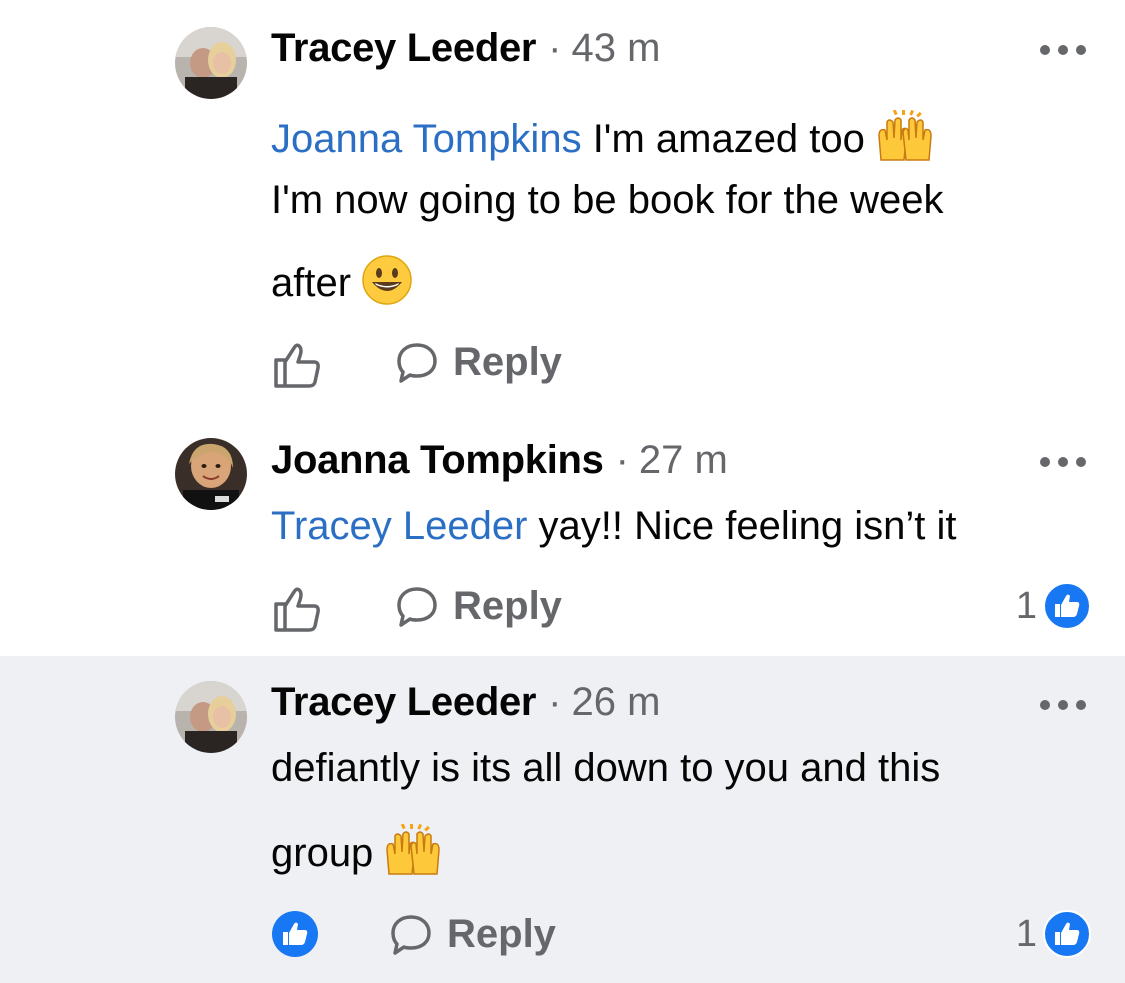 This screenshot has width=1125, height=983. What do you see at coordinates (399, 526) in the screenshot?
I see `mention-link: Tracey Leeder` at bounding box center [399, 526].